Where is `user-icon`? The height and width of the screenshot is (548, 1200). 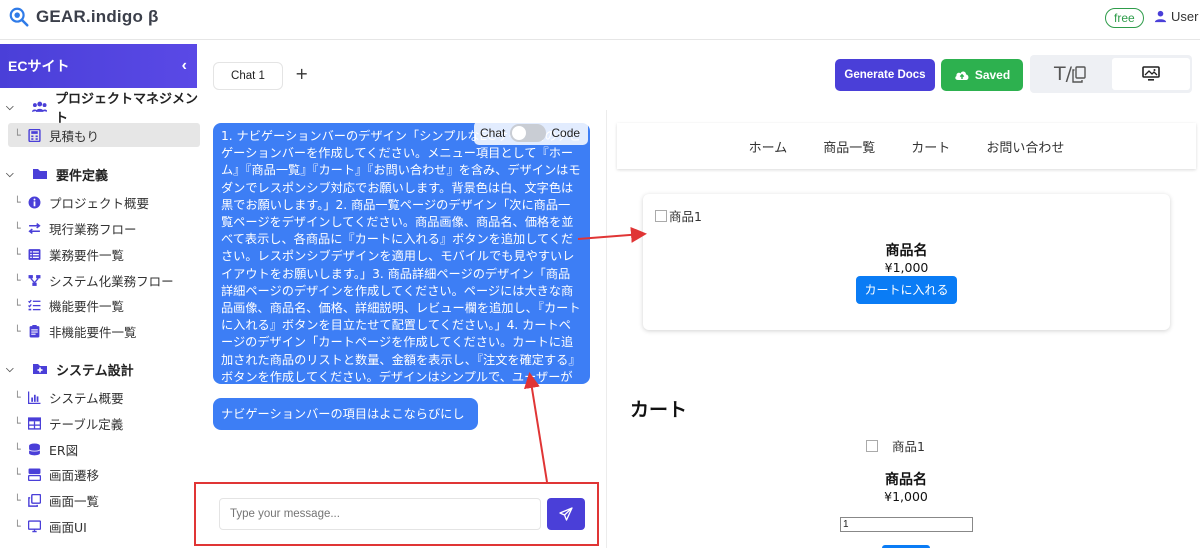
user-icon is located at coordinates (1160, 16).